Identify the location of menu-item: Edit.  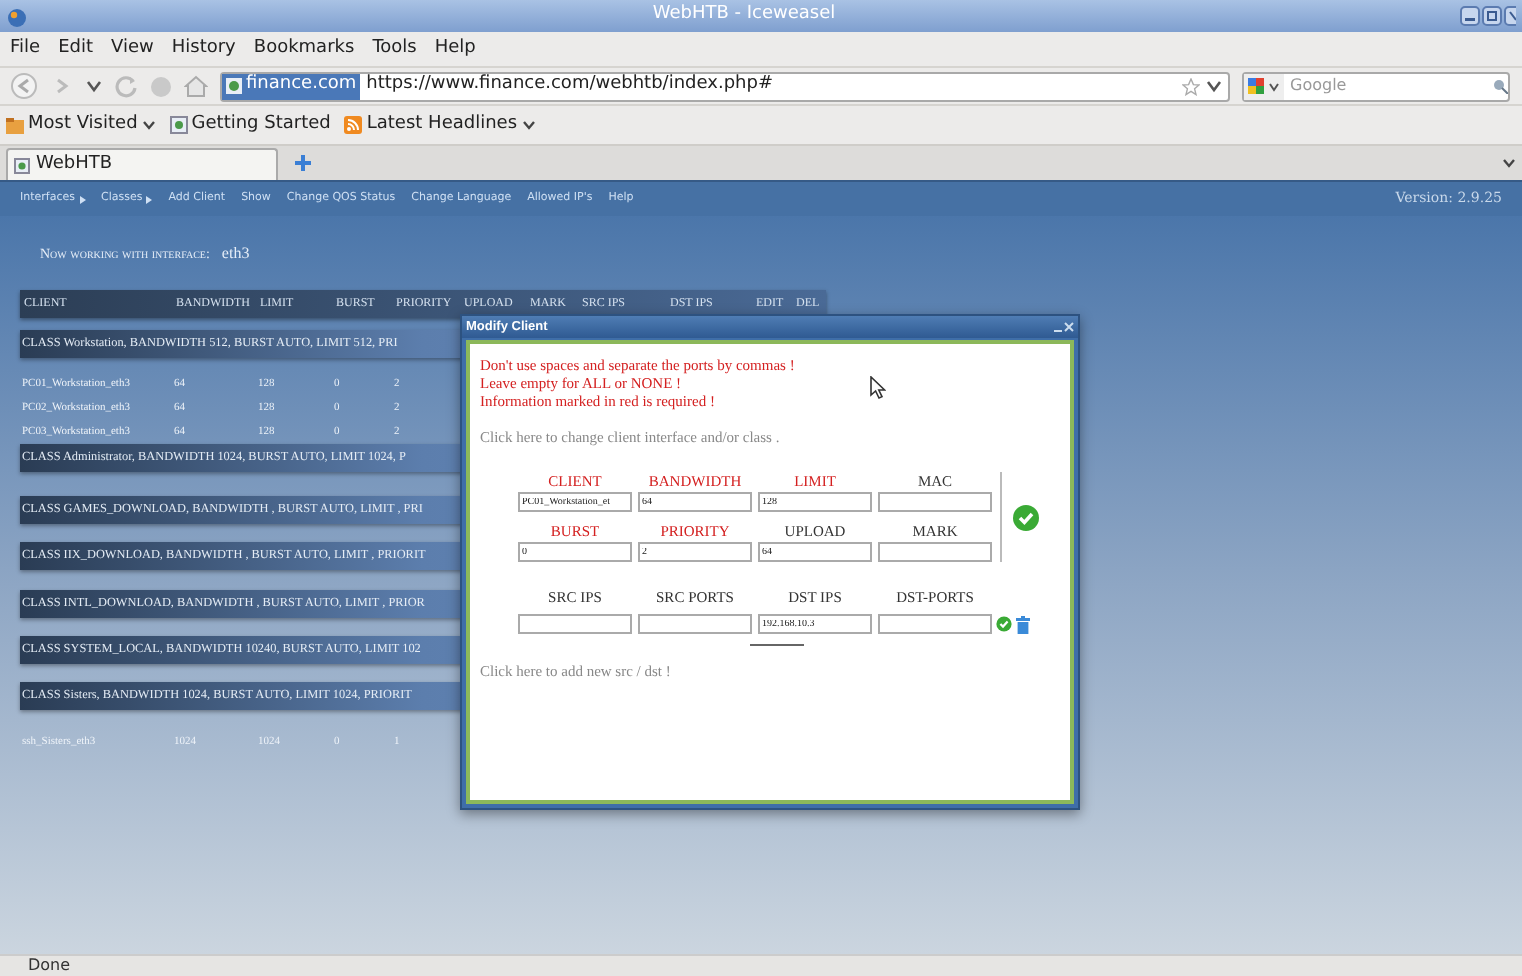
(75, 49).